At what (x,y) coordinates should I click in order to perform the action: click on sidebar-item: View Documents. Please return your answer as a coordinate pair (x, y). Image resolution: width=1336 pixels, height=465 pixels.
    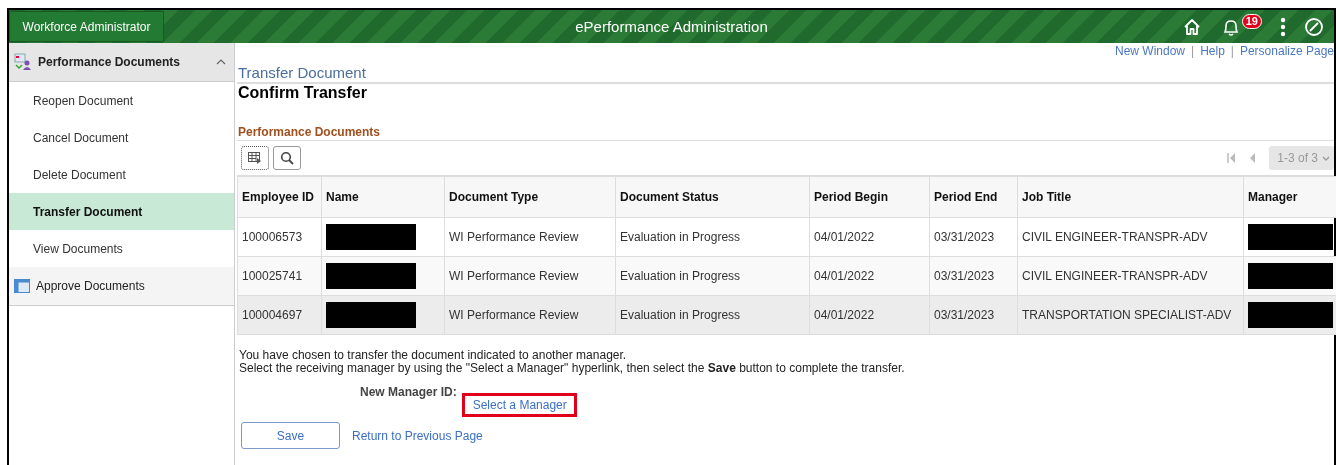
    Looking at the image, I should click on (121, 248).